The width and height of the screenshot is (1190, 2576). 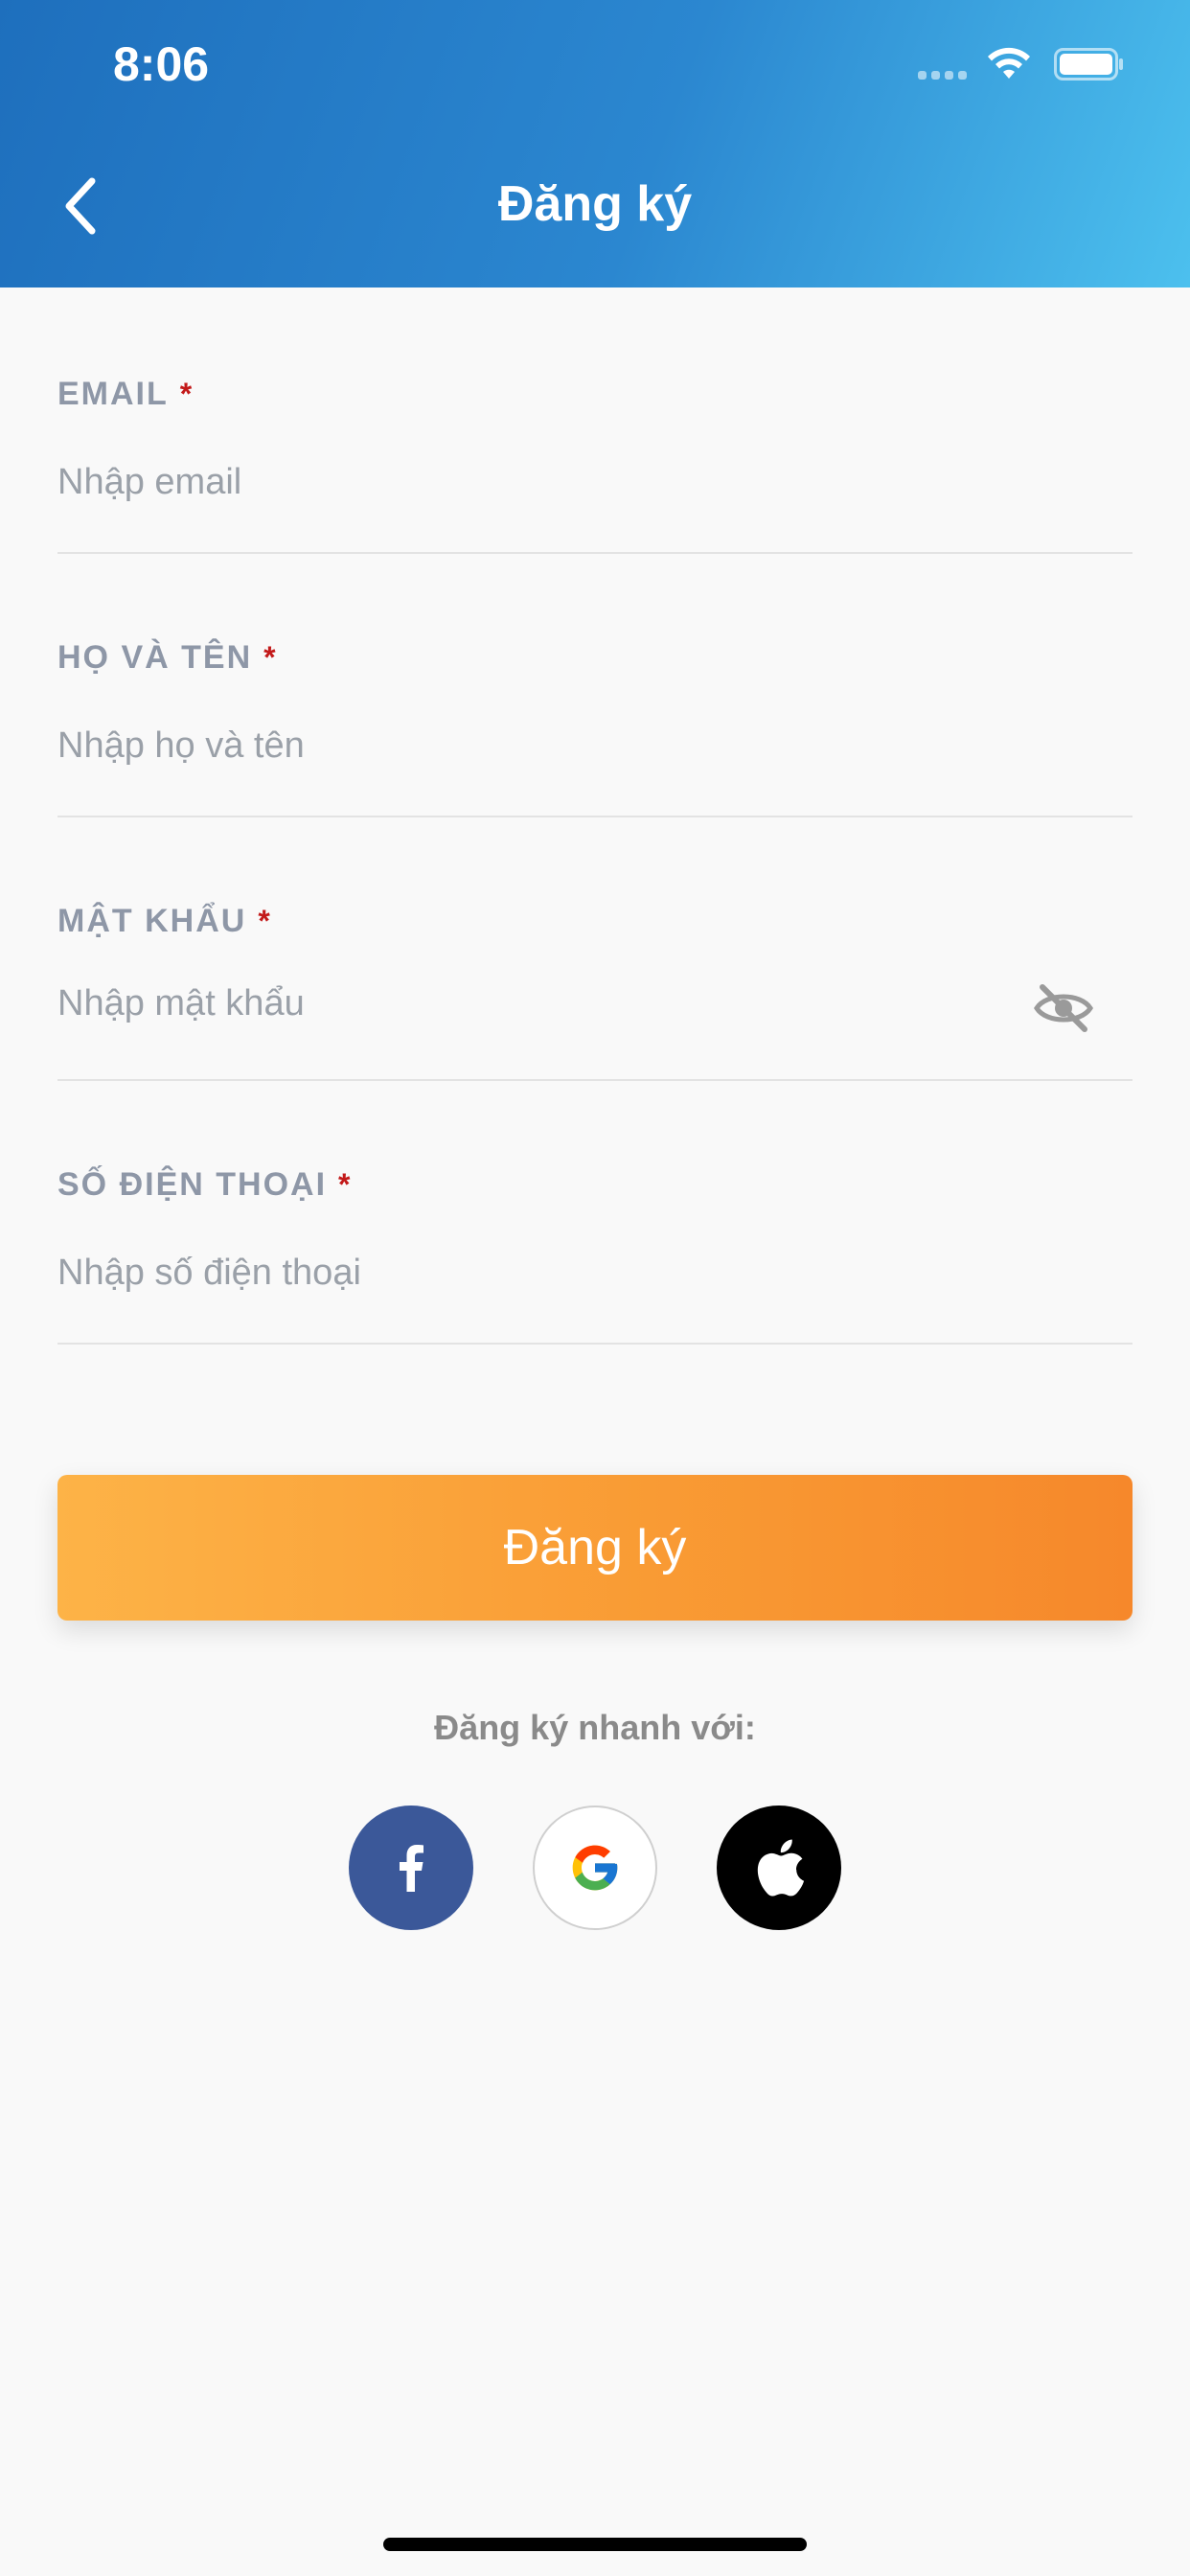 I want to click on phone-label: SỐ ĐIỆN THOẠI *, so click(x=205, y=1185).